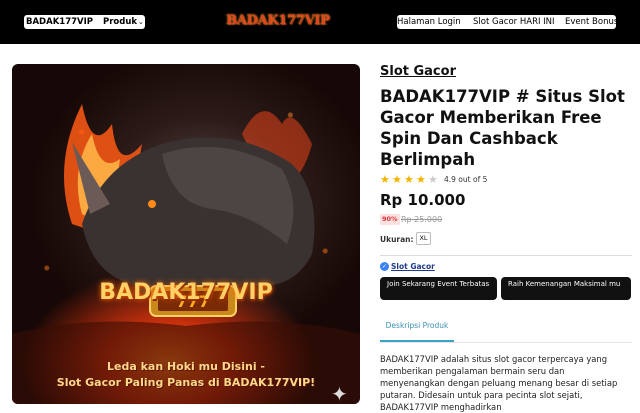 The height and width of the screenshot is (413, 640). Describe the element at coordinates (384, 266) in the screenshot. I see `verified-check-icon: ✓` at that location.